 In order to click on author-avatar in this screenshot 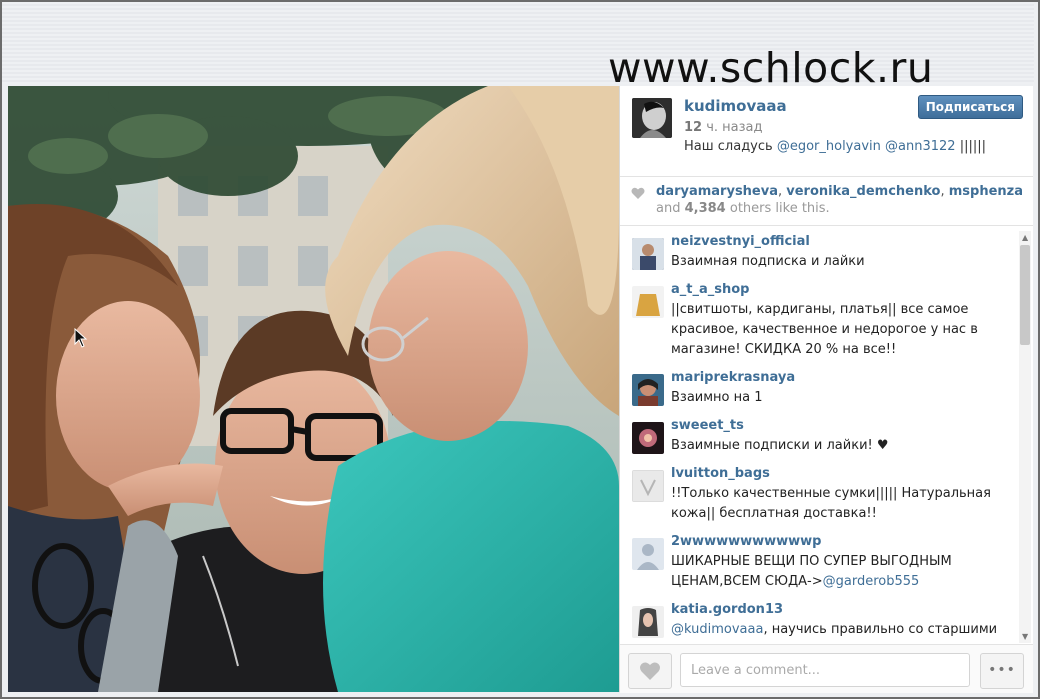, I will do `click(652, 118)`.